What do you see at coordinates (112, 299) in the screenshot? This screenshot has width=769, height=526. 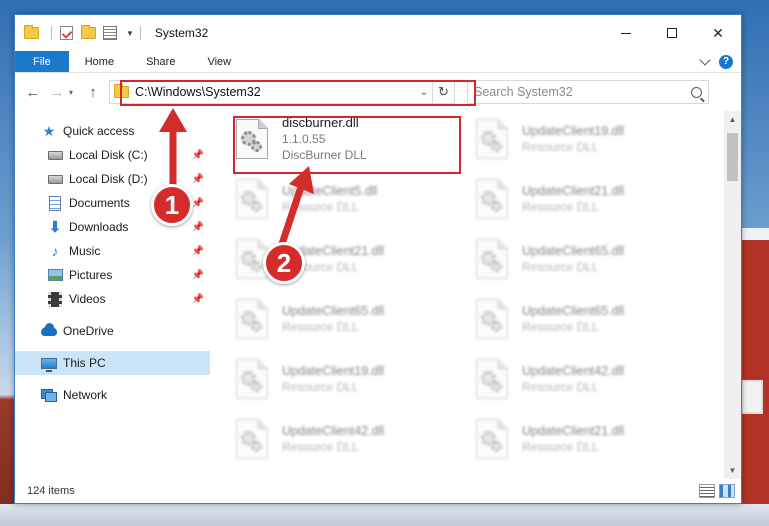 I see `sidebar-item-videos: Videos 📌` at bounding box center [112, 299].